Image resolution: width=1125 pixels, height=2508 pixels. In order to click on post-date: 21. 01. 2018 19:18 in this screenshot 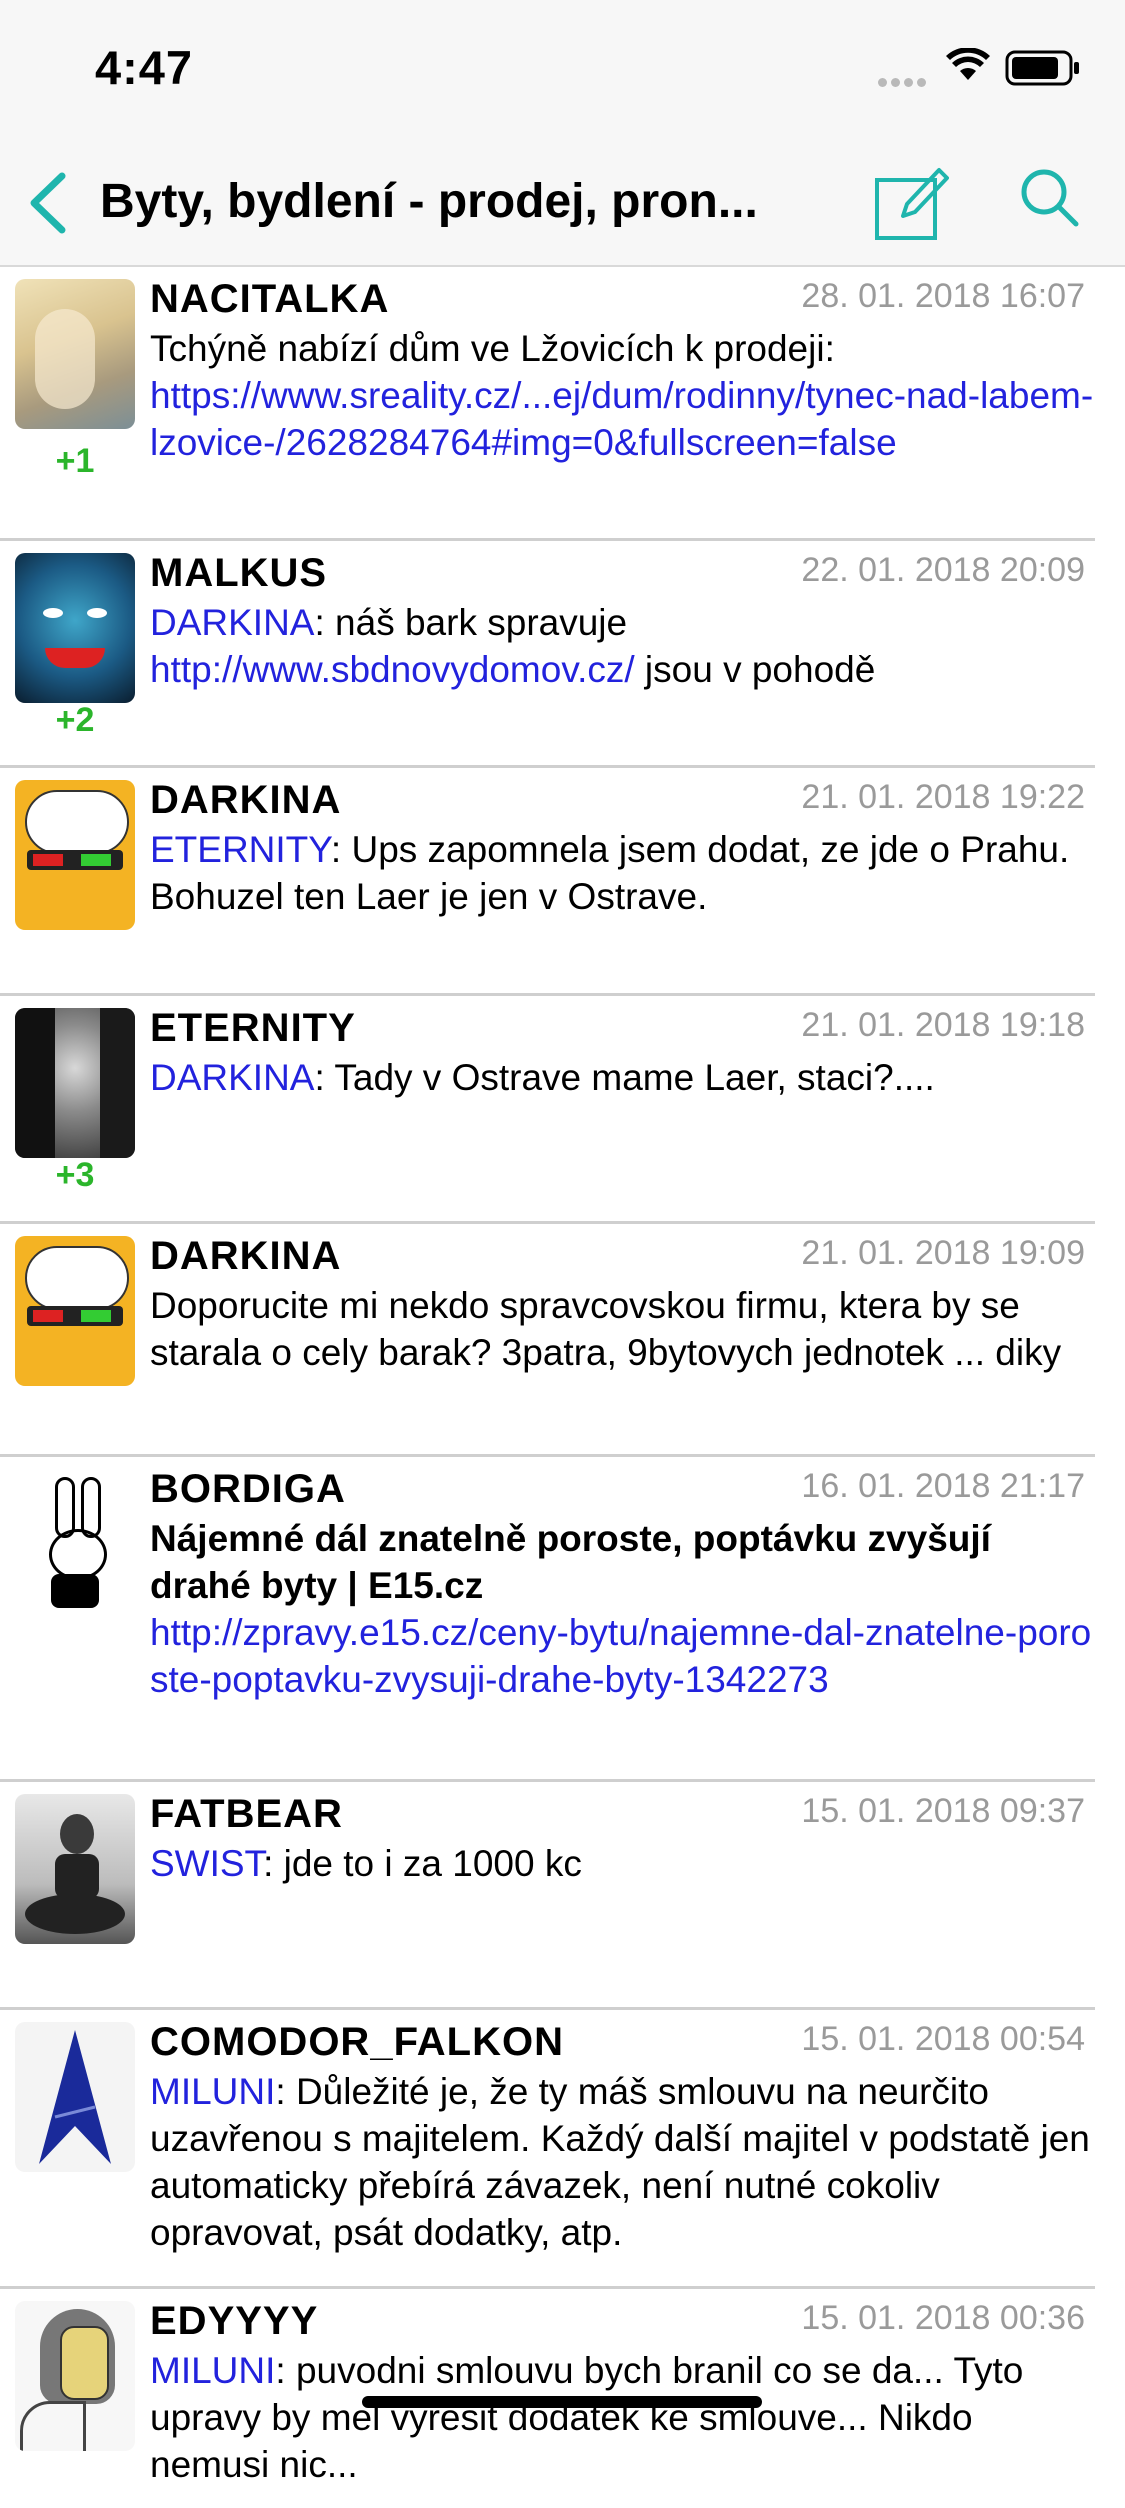, I will do `click(943, 1025)`.